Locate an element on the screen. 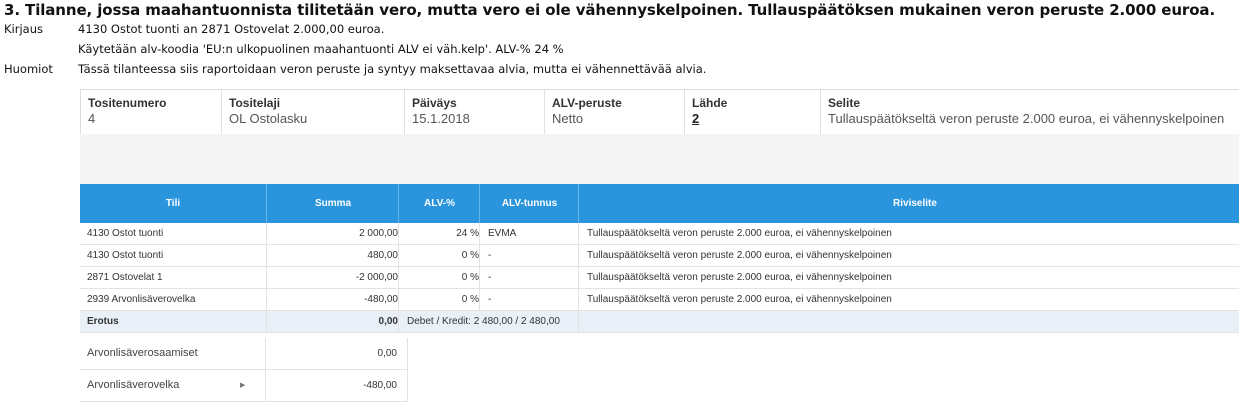 The width and height of the screenshot is (1239, 407). voucher-number-label: Tositenumero is located at coordinates (127, 103).